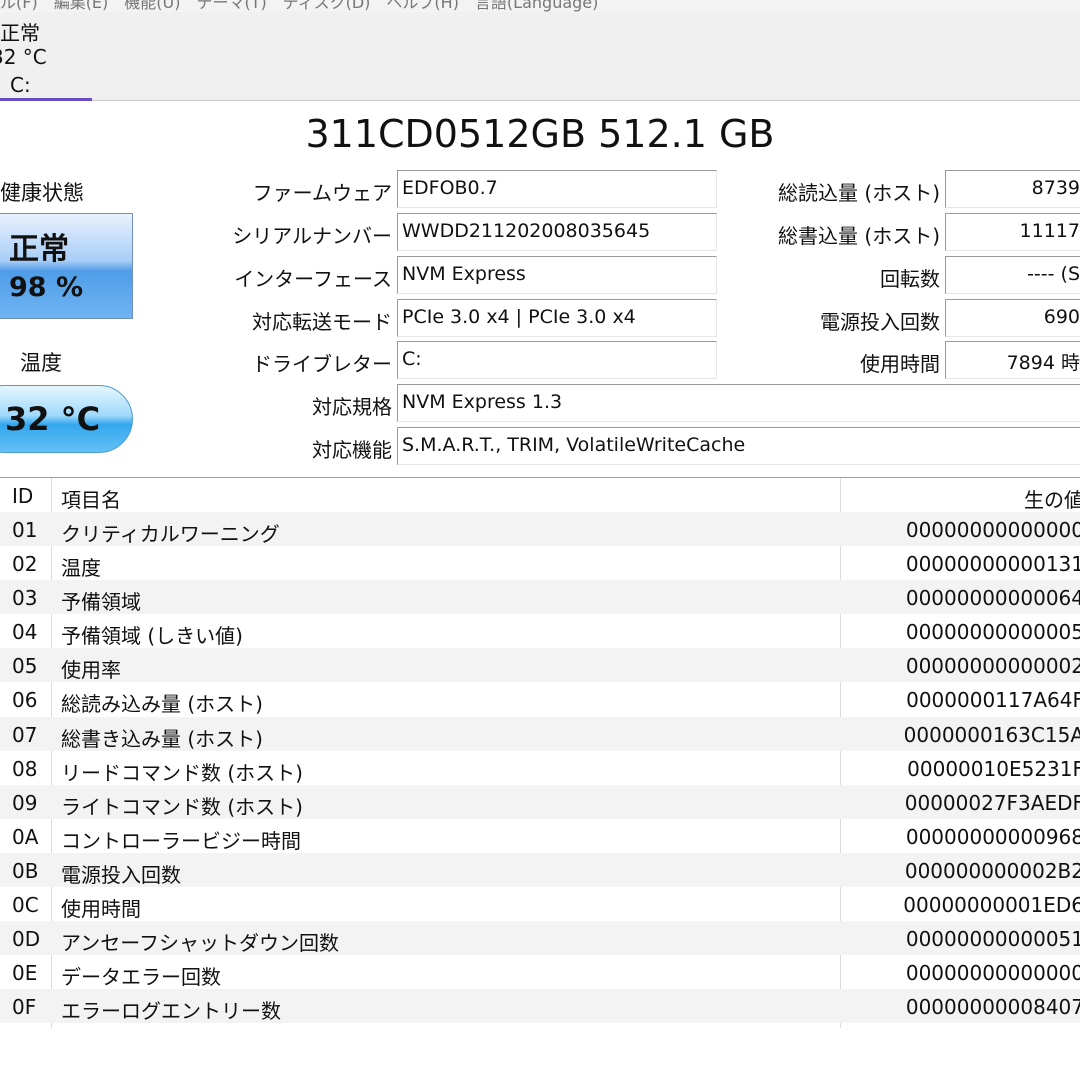 The width and height of the screenshot is (1080, 1080). What do you see at coordinates (540, 801) in the screenshot?
I see `table-row: 09 ライトコマンド数 (ホスト) 00000027F3AEDF` at bounding box center [540, 801].